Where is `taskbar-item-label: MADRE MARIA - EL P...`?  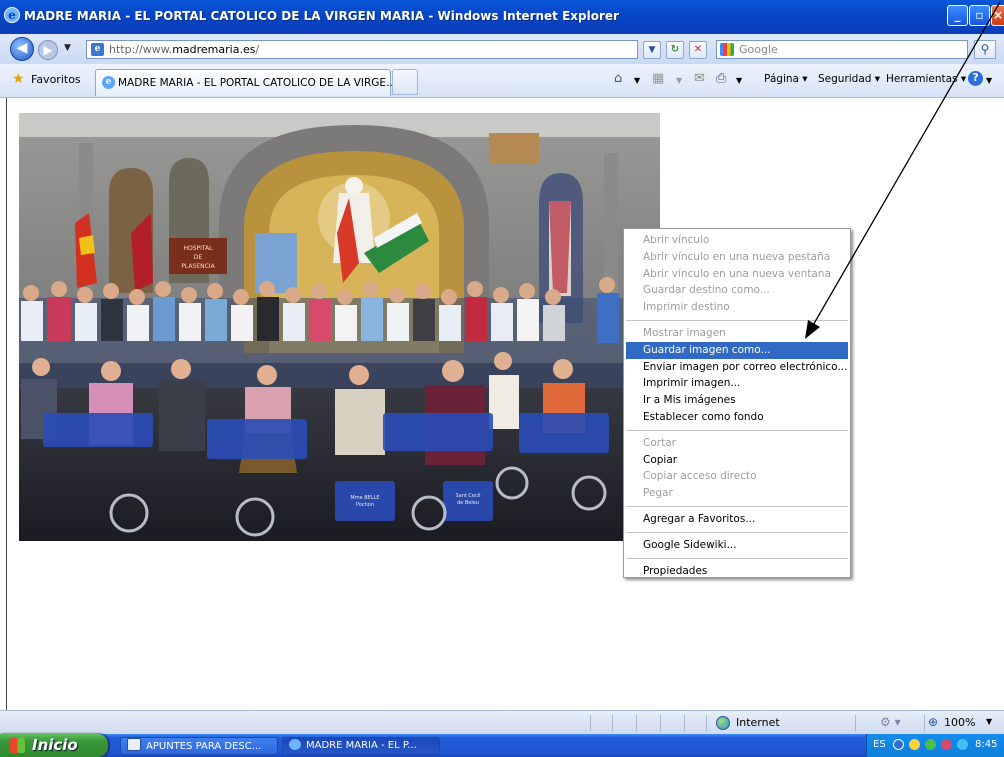 taskbar-item-label: MADRE MARIA - EL P... is located at coordinates (361, 745).